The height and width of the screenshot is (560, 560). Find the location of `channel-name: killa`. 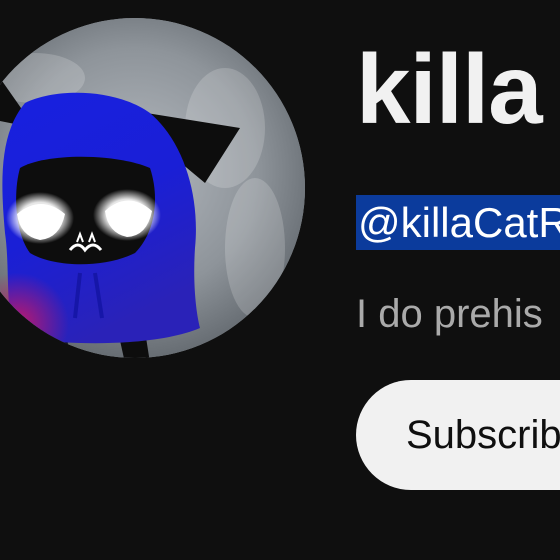

channel-name: killa is located at coordinates (449, 89).